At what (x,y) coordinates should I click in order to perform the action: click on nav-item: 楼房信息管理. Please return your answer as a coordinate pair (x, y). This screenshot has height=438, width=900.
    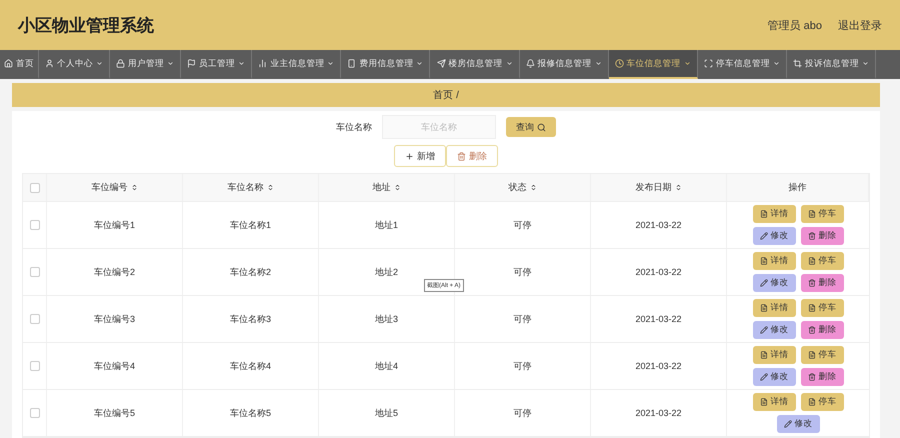
    Looking at the image, I should click on (475, 64).